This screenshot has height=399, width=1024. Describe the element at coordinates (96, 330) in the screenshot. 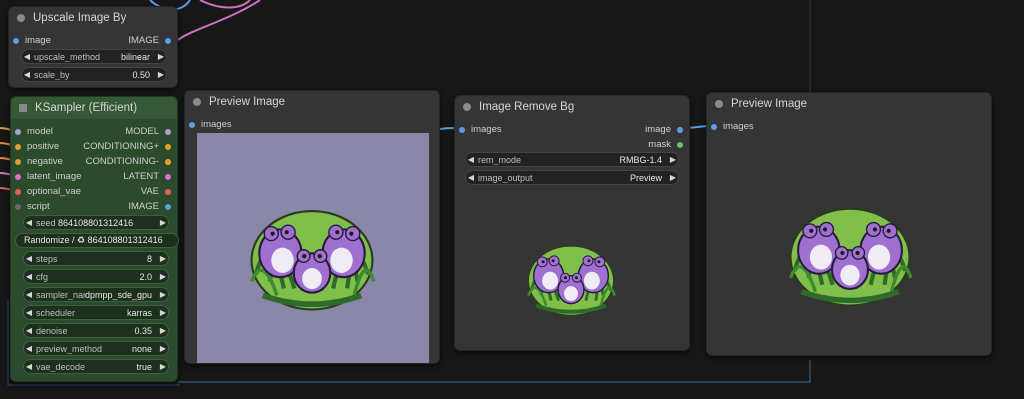

I see `ks-denoise-widget: ◀ denoise 0.35 ▶` at that location.